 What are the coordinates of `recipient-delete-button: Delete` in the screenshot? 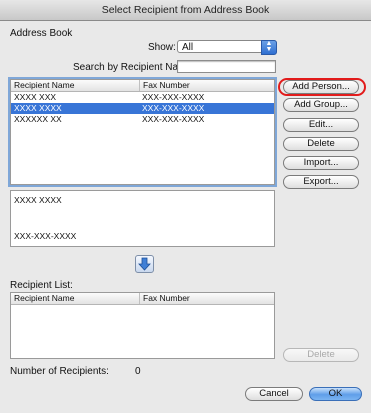 It's located at (321, 355).